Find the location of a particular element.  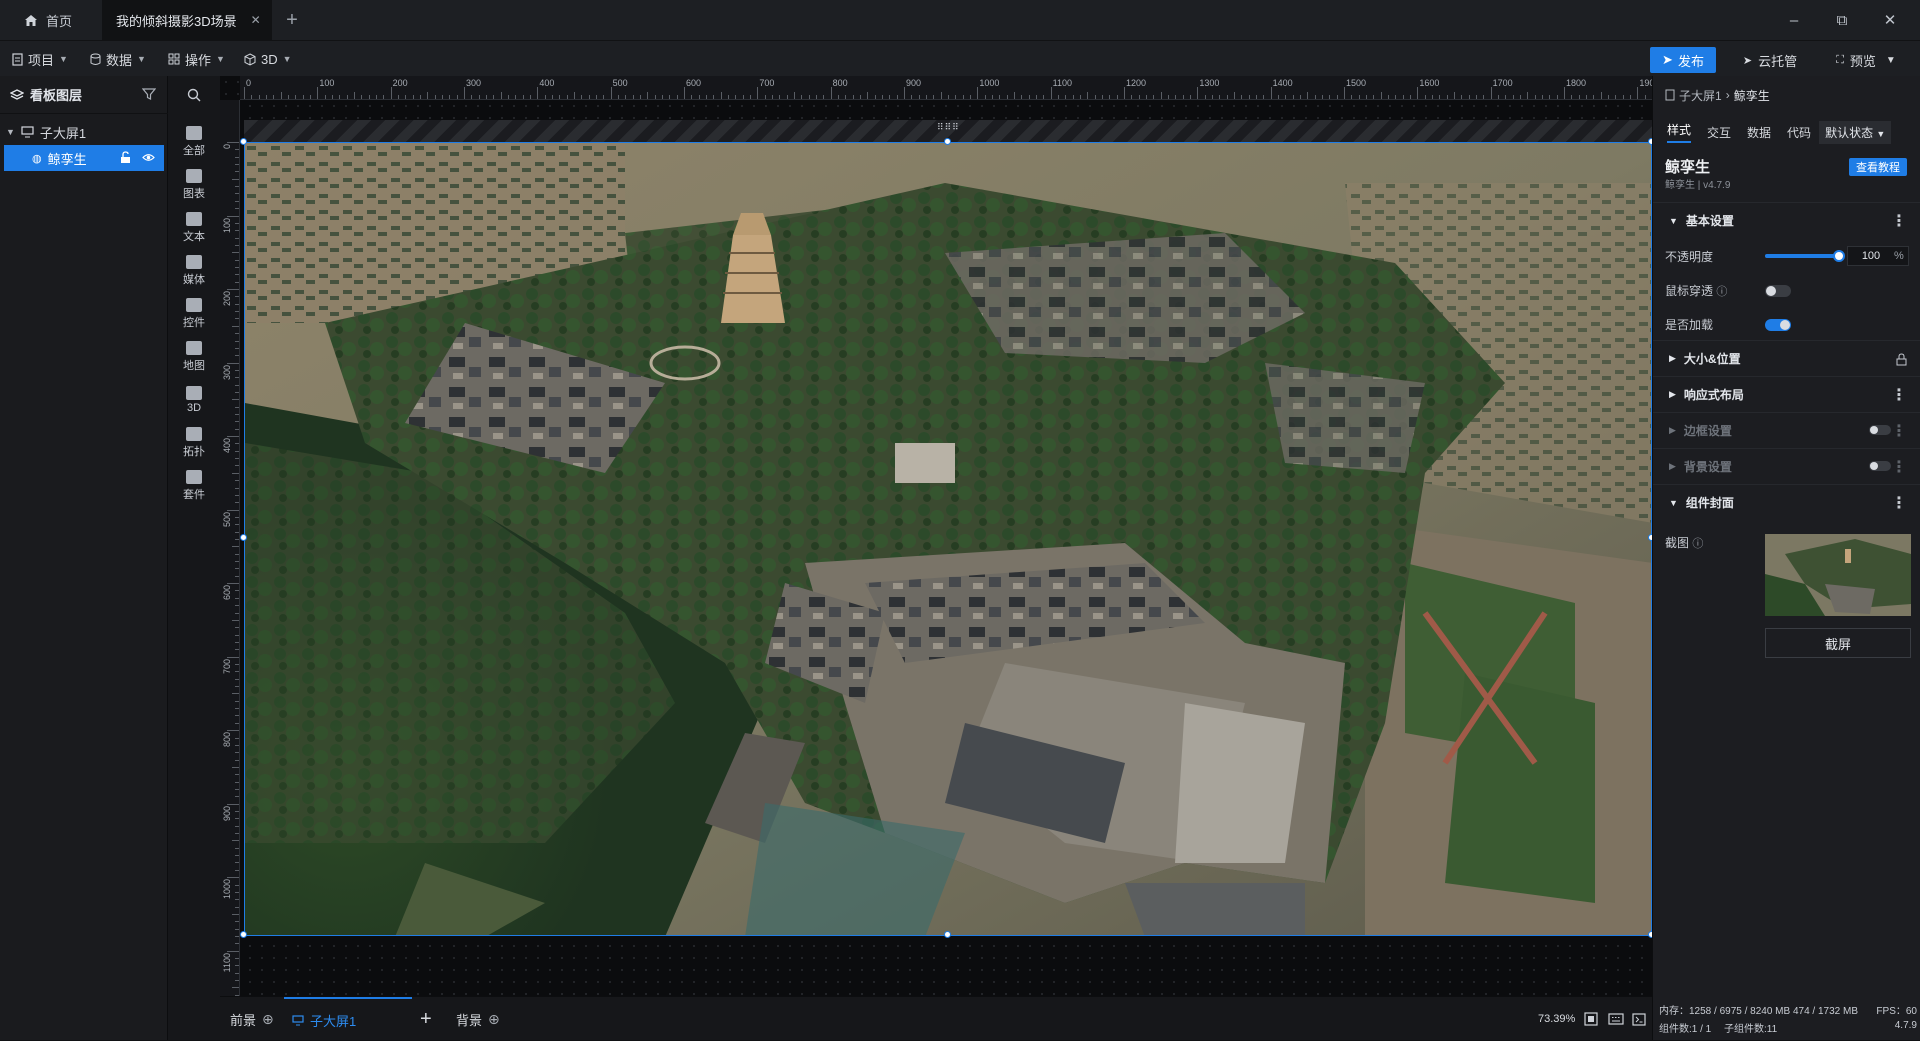

fit-screen-icon is located at coordinates (1591, 1019).